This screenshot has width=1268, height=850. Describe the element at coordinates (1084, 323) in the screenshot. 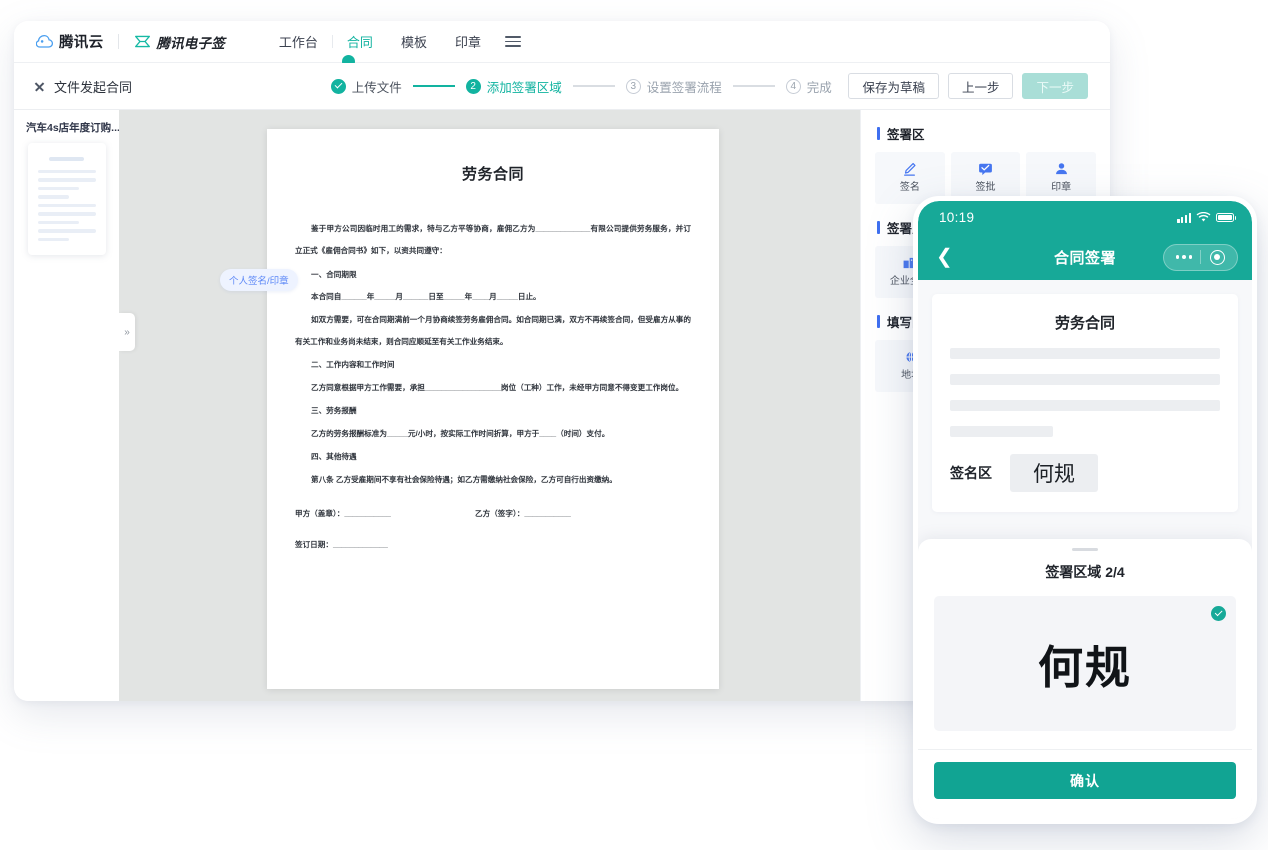

I see `phone-document-title: 劳务合同` at that location.